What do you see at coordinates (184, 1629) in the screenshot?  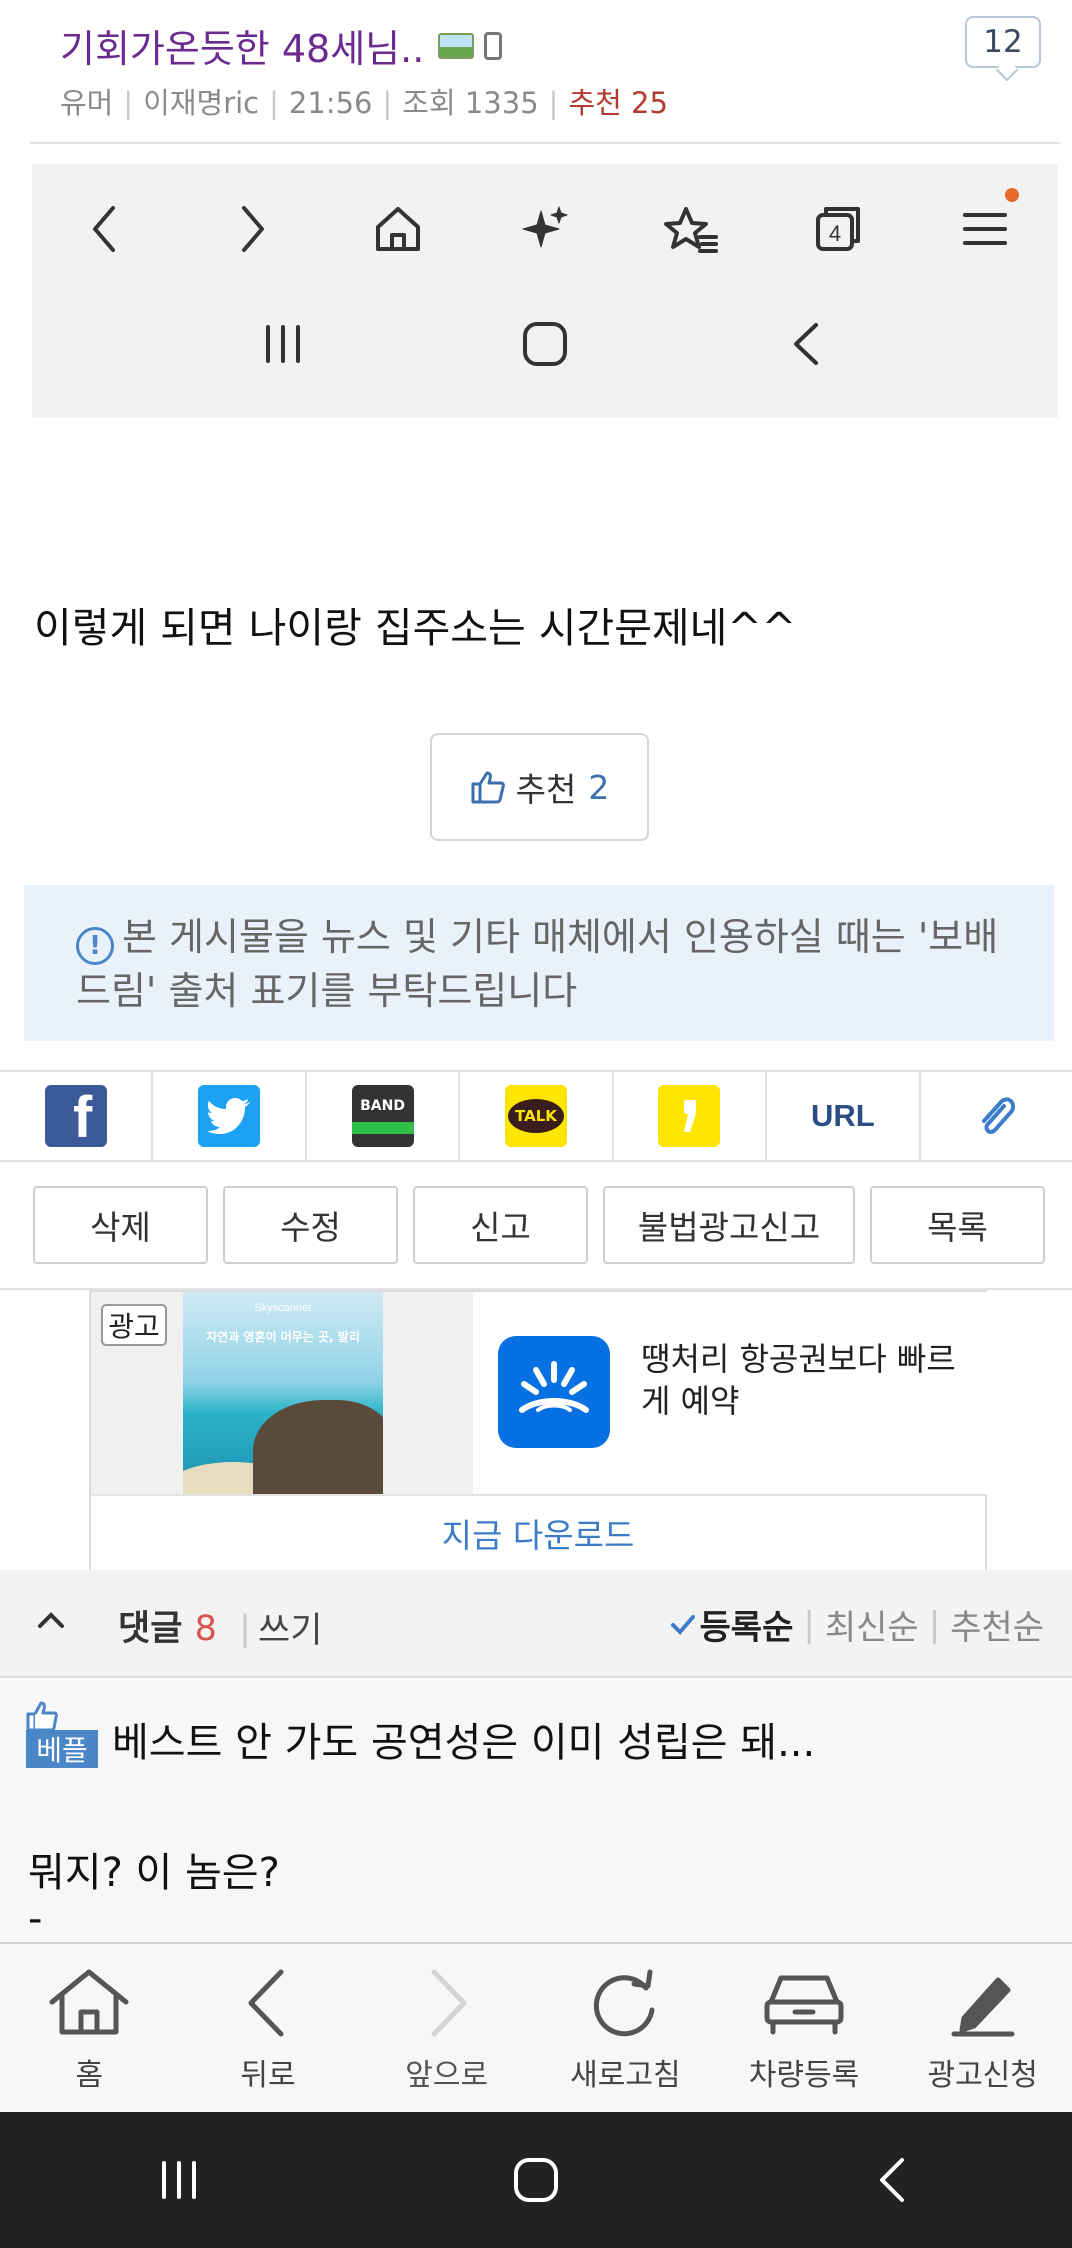 I see `comments-title: 댓글 8 |` at bounding box center [184, 1629].